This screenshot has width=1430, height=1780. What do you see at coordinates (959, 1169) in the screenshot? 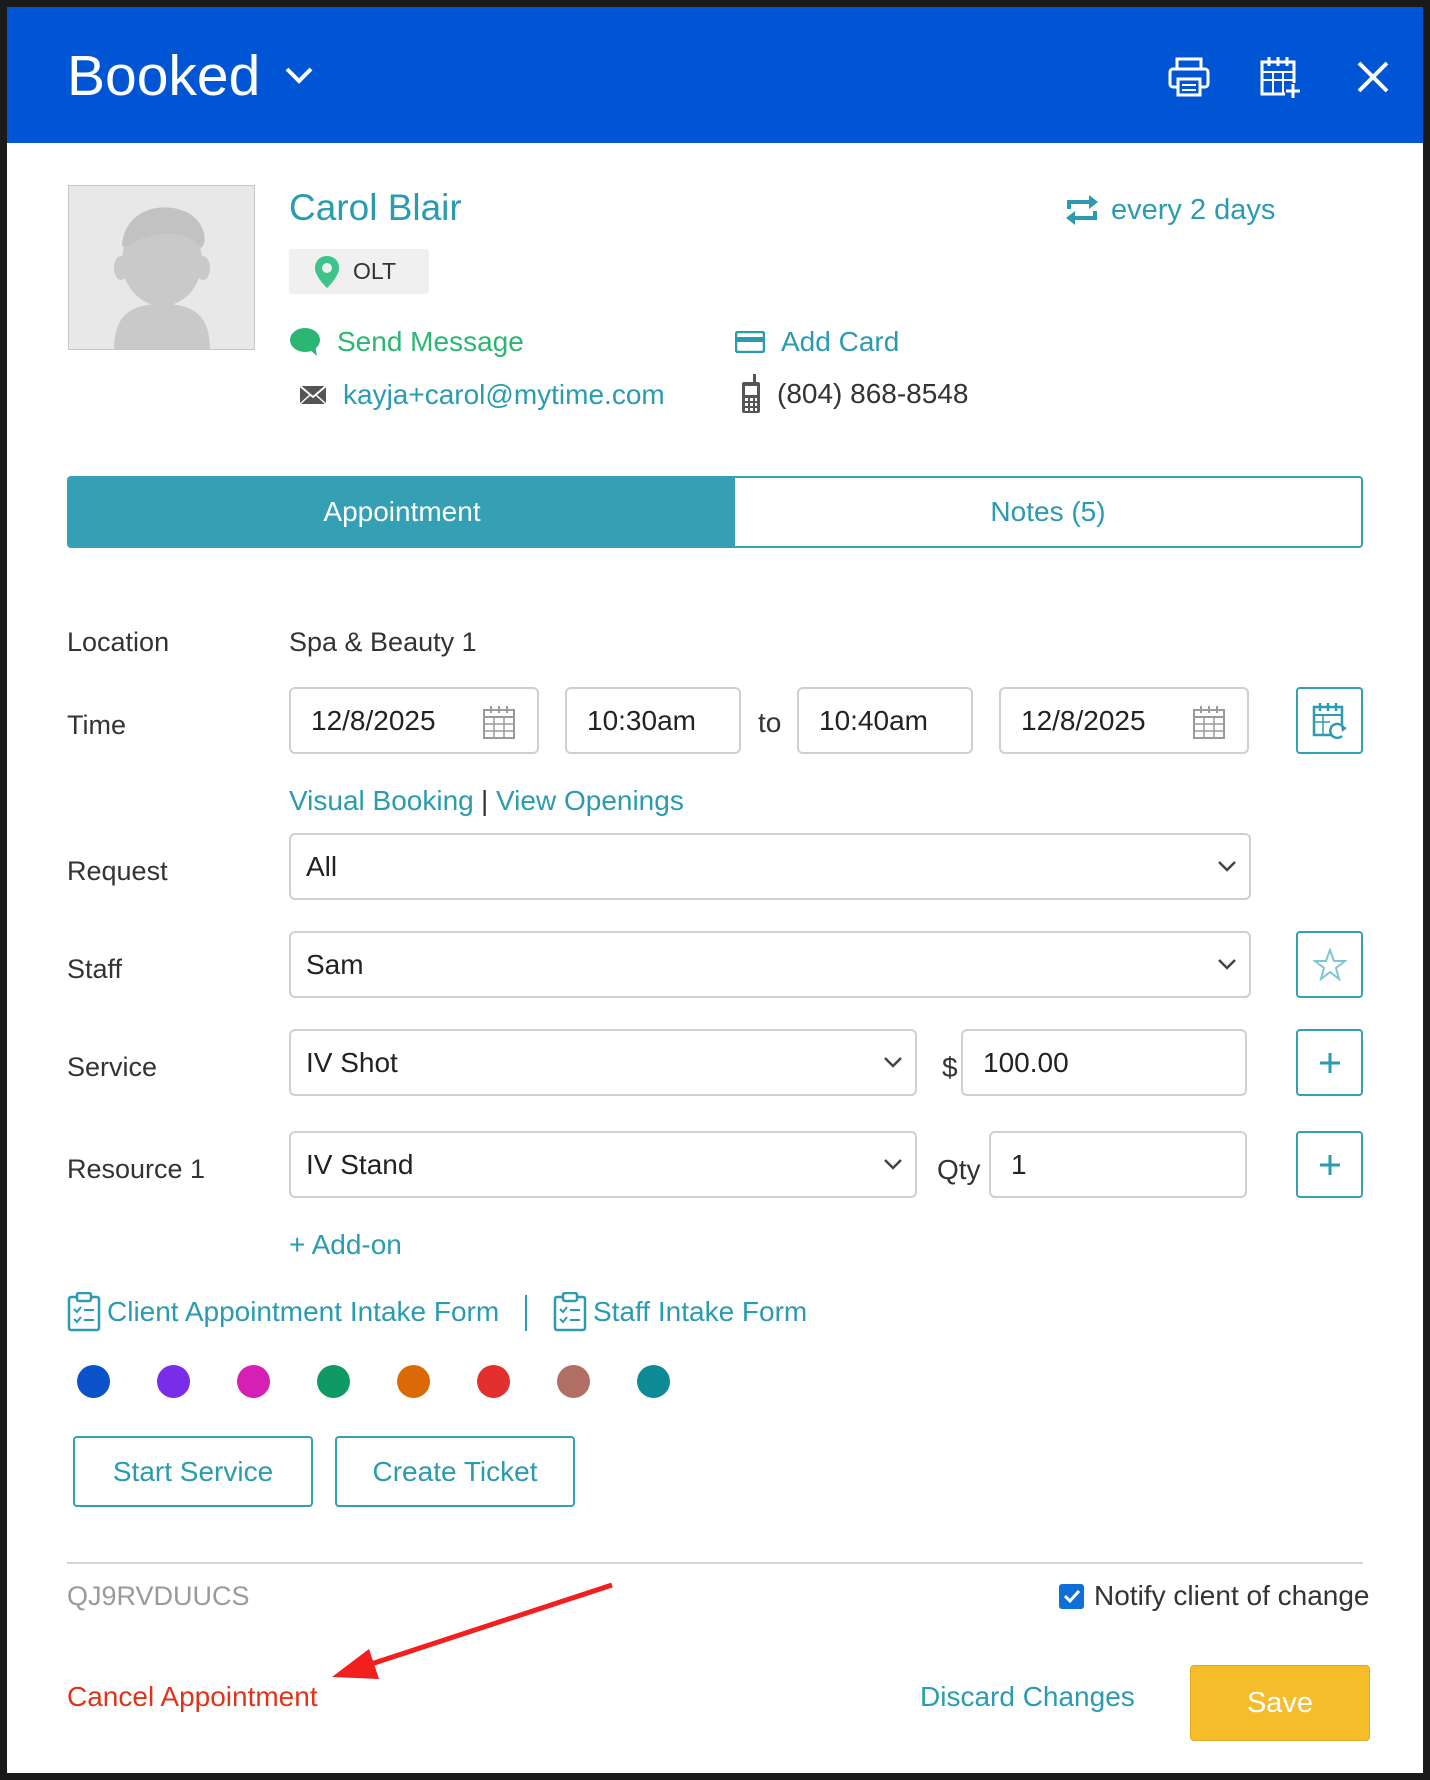
I see `qty-label: Qty` at bounding box center [959, 1169].